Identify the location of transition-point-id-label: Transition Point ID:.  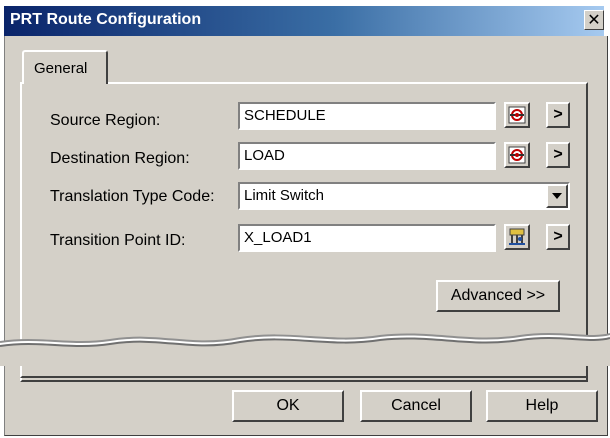
(118, 240).